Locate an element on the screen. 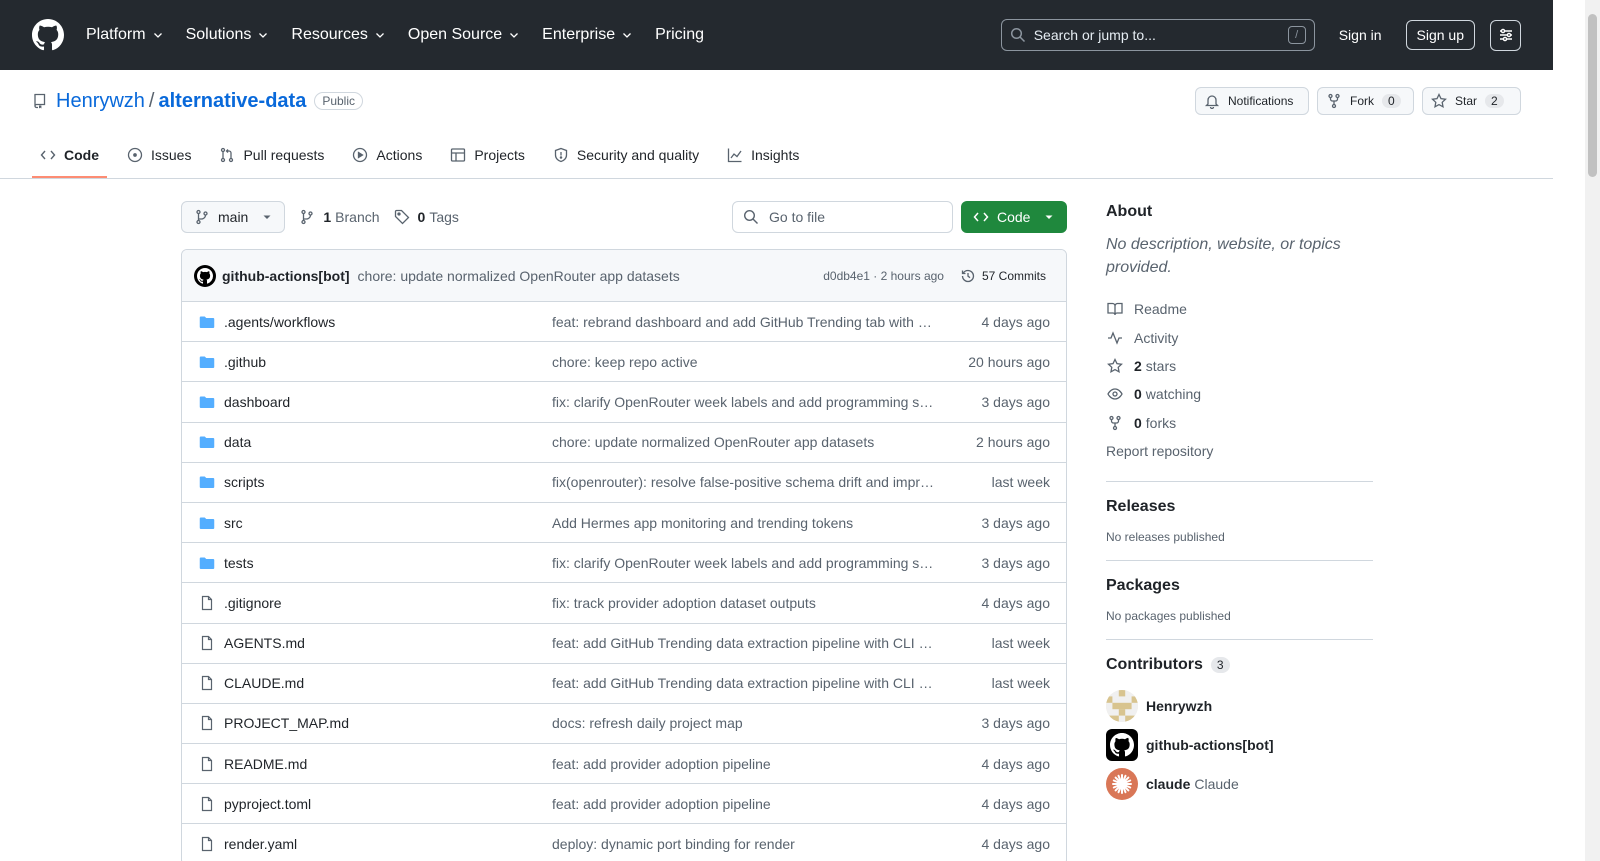 This screenshot has width=1600, height=861. packages-heading: Packages is located at coordinates (1239, 586).